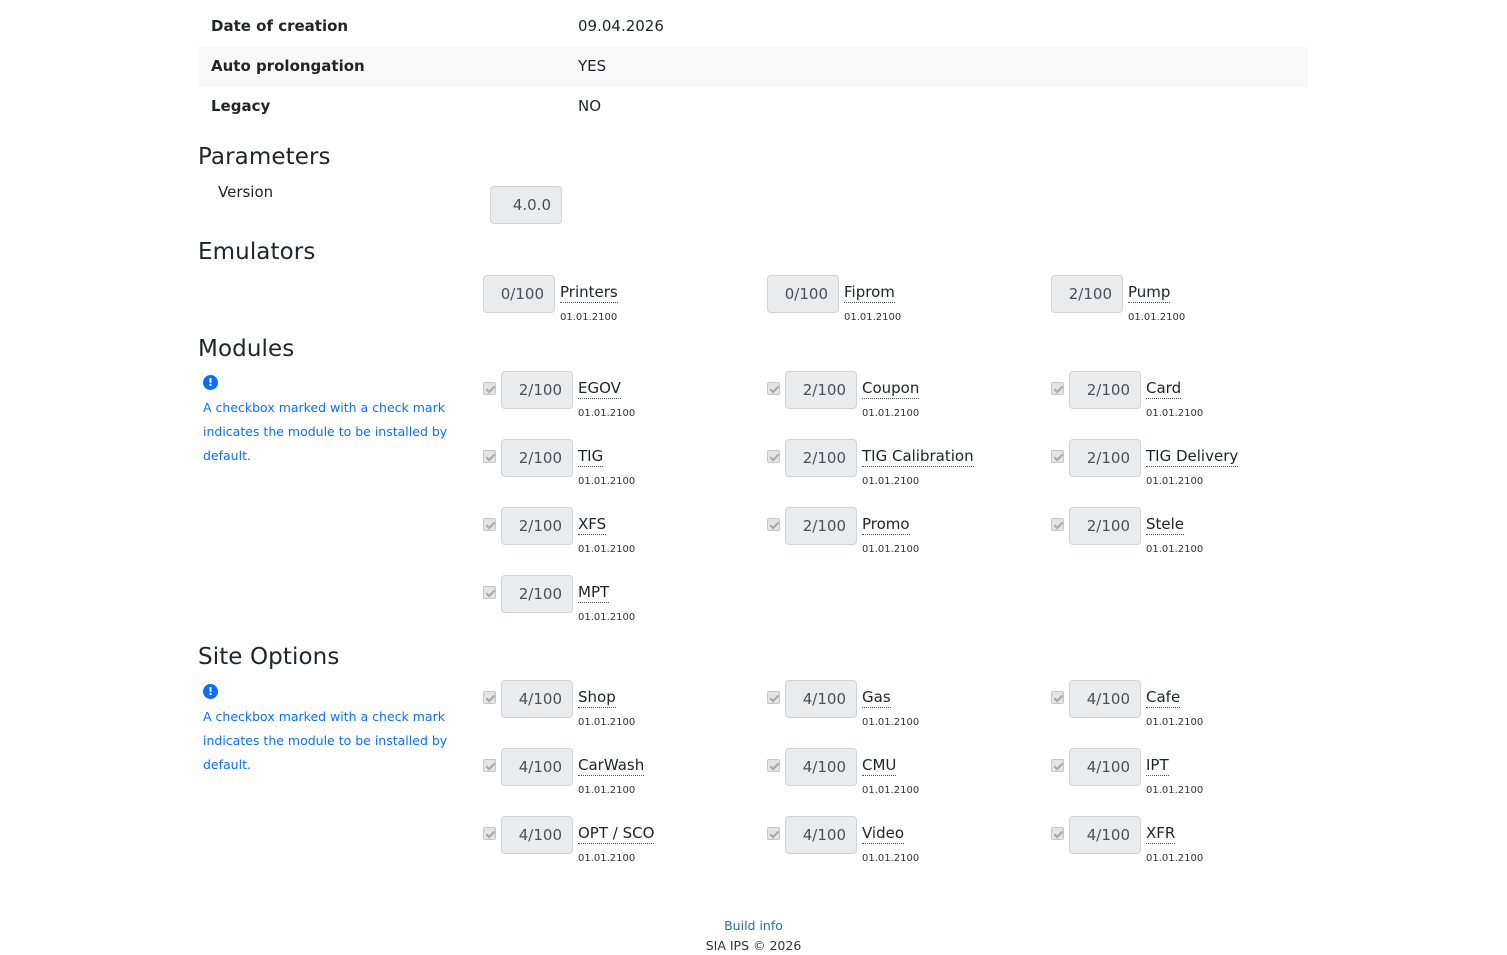  What do you see at coordinates (886, 525) in the screenshot?
I see `module-name: Promo` at bounding box center [886, 525].